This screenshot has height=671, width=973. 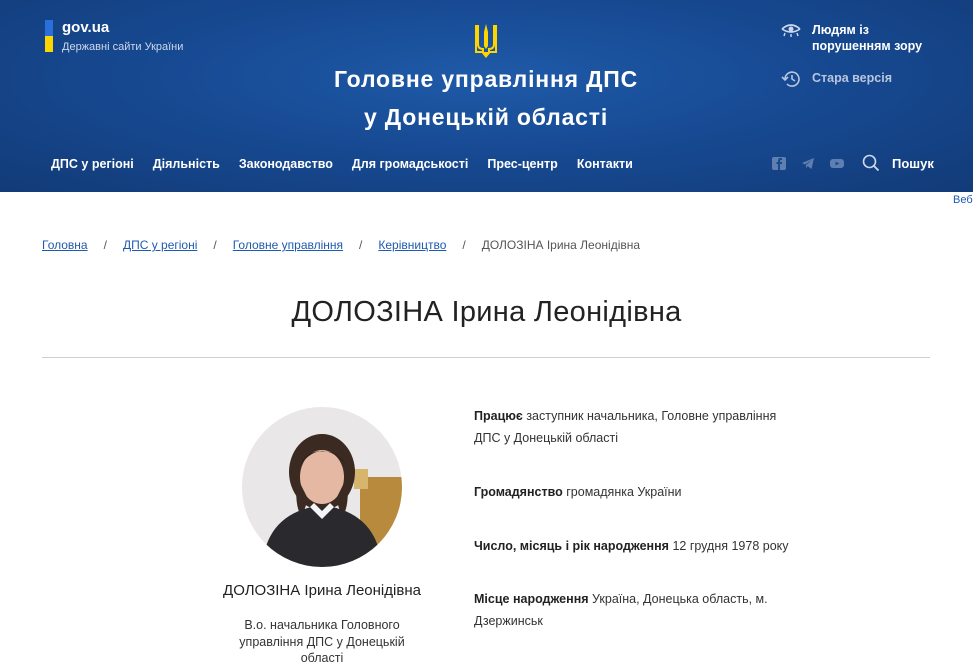 I want to click on search-icon, so click(x=871, y=163).